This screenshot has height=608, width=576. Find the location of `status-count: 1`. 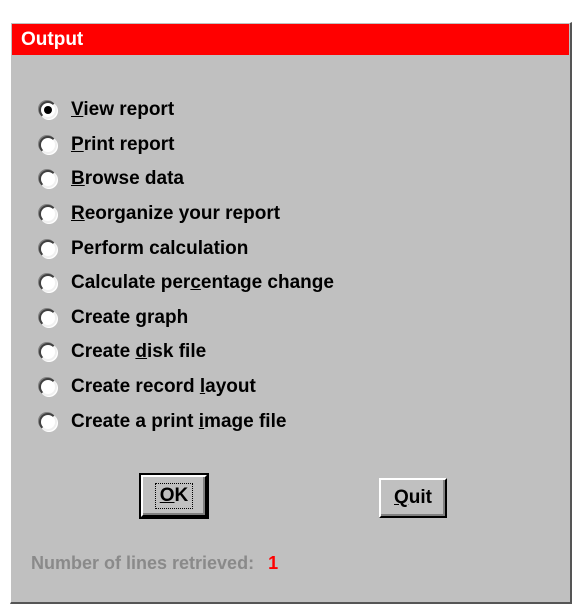

status-count: 1 is located at coordinates (273, 563).